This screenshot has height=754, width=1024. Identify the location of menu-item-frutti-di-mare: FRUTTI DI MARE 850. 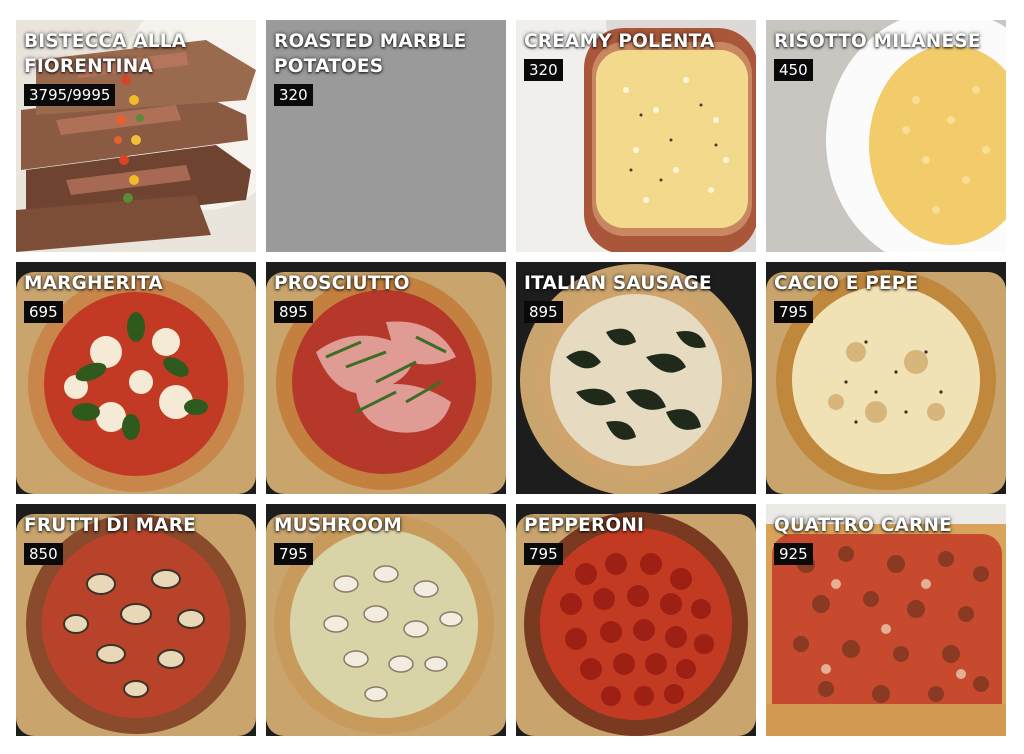
(136, 620).